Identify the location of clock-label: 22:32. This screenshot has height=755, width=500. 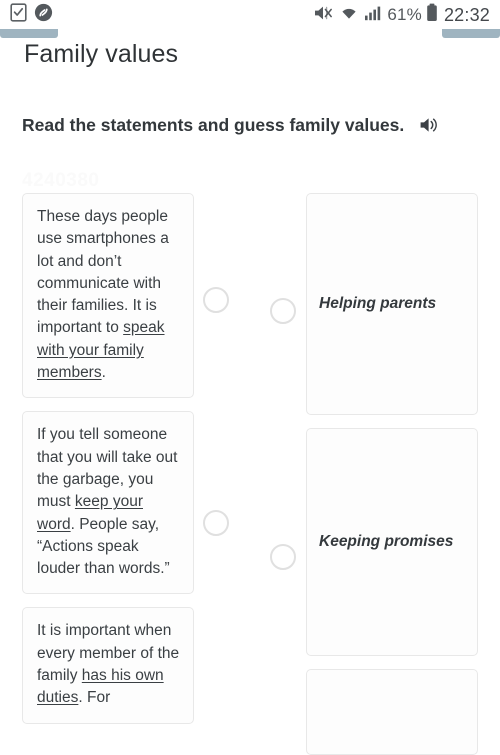
(466, 14).